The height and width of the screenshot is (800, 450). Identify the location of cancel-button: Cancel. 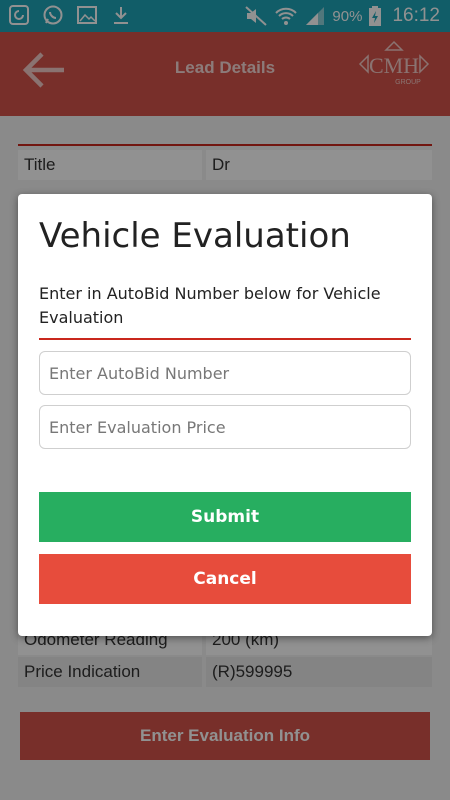
(225, 579).